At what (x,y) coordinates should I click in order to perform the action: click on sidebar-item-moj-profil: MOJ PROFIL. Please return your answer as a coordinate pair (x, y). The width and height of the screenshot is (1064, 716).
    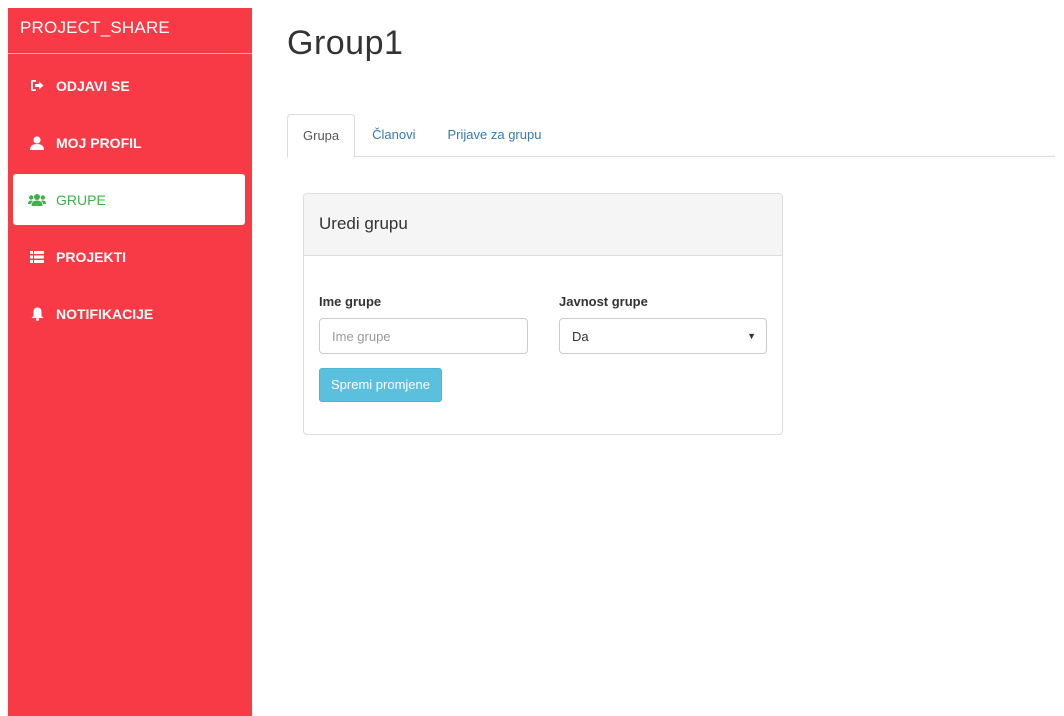
    Looking at the image, I should click on (129, 142).